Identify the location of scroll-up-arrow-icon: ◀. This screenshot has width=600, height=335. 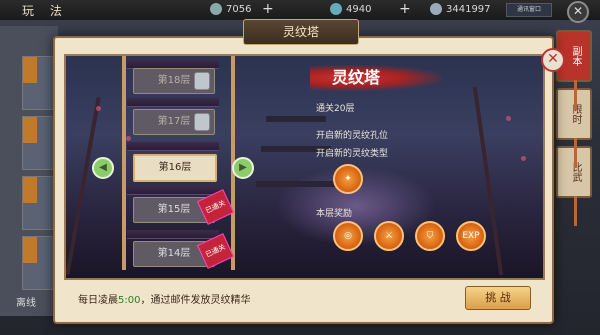
(103, 168).